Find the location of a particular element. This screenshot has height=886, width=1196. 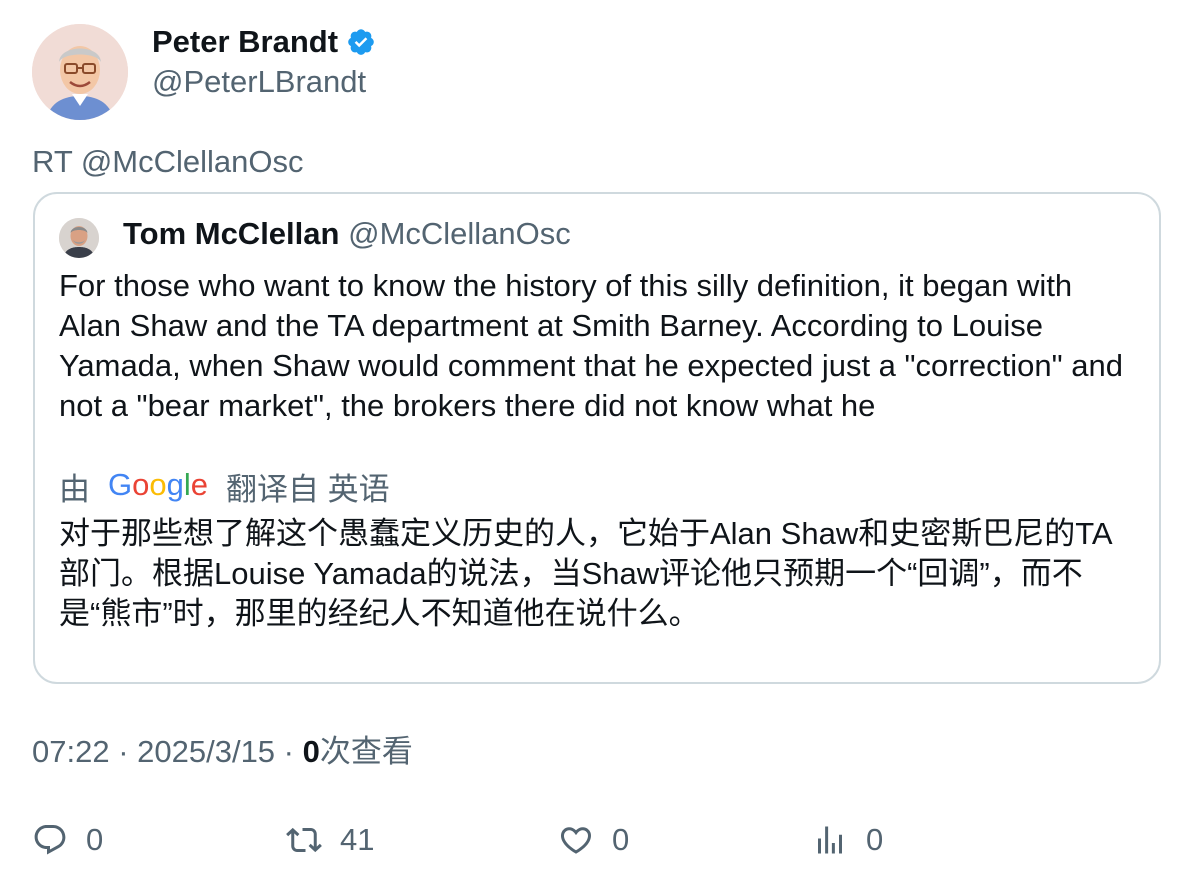

reply-count: 0 is located at coordinates (95, 839).